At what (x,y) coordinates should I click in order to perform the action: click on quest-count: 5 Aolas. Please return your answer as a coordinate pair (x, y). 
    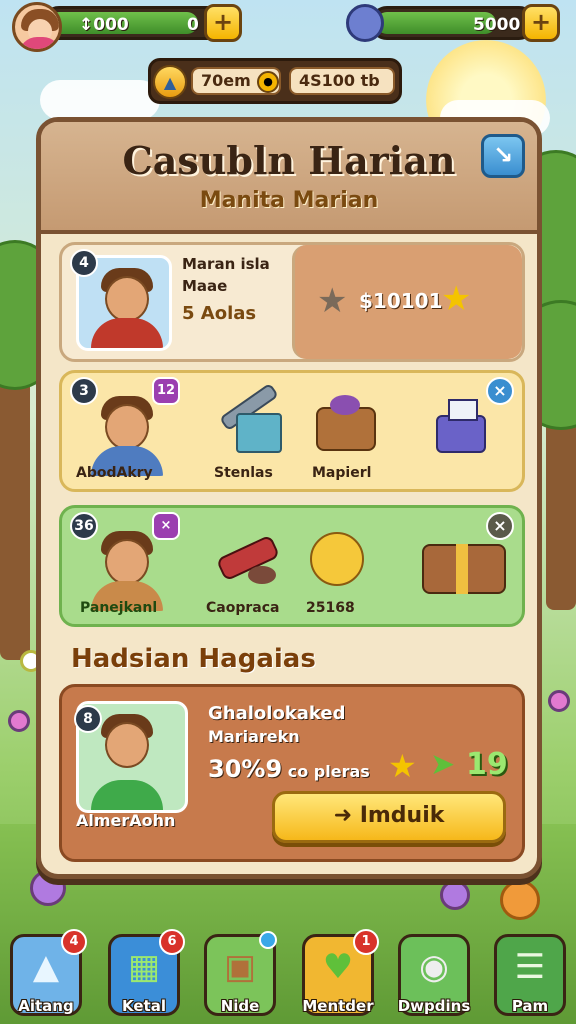
    Looking at the image, I should click on (219, 313).